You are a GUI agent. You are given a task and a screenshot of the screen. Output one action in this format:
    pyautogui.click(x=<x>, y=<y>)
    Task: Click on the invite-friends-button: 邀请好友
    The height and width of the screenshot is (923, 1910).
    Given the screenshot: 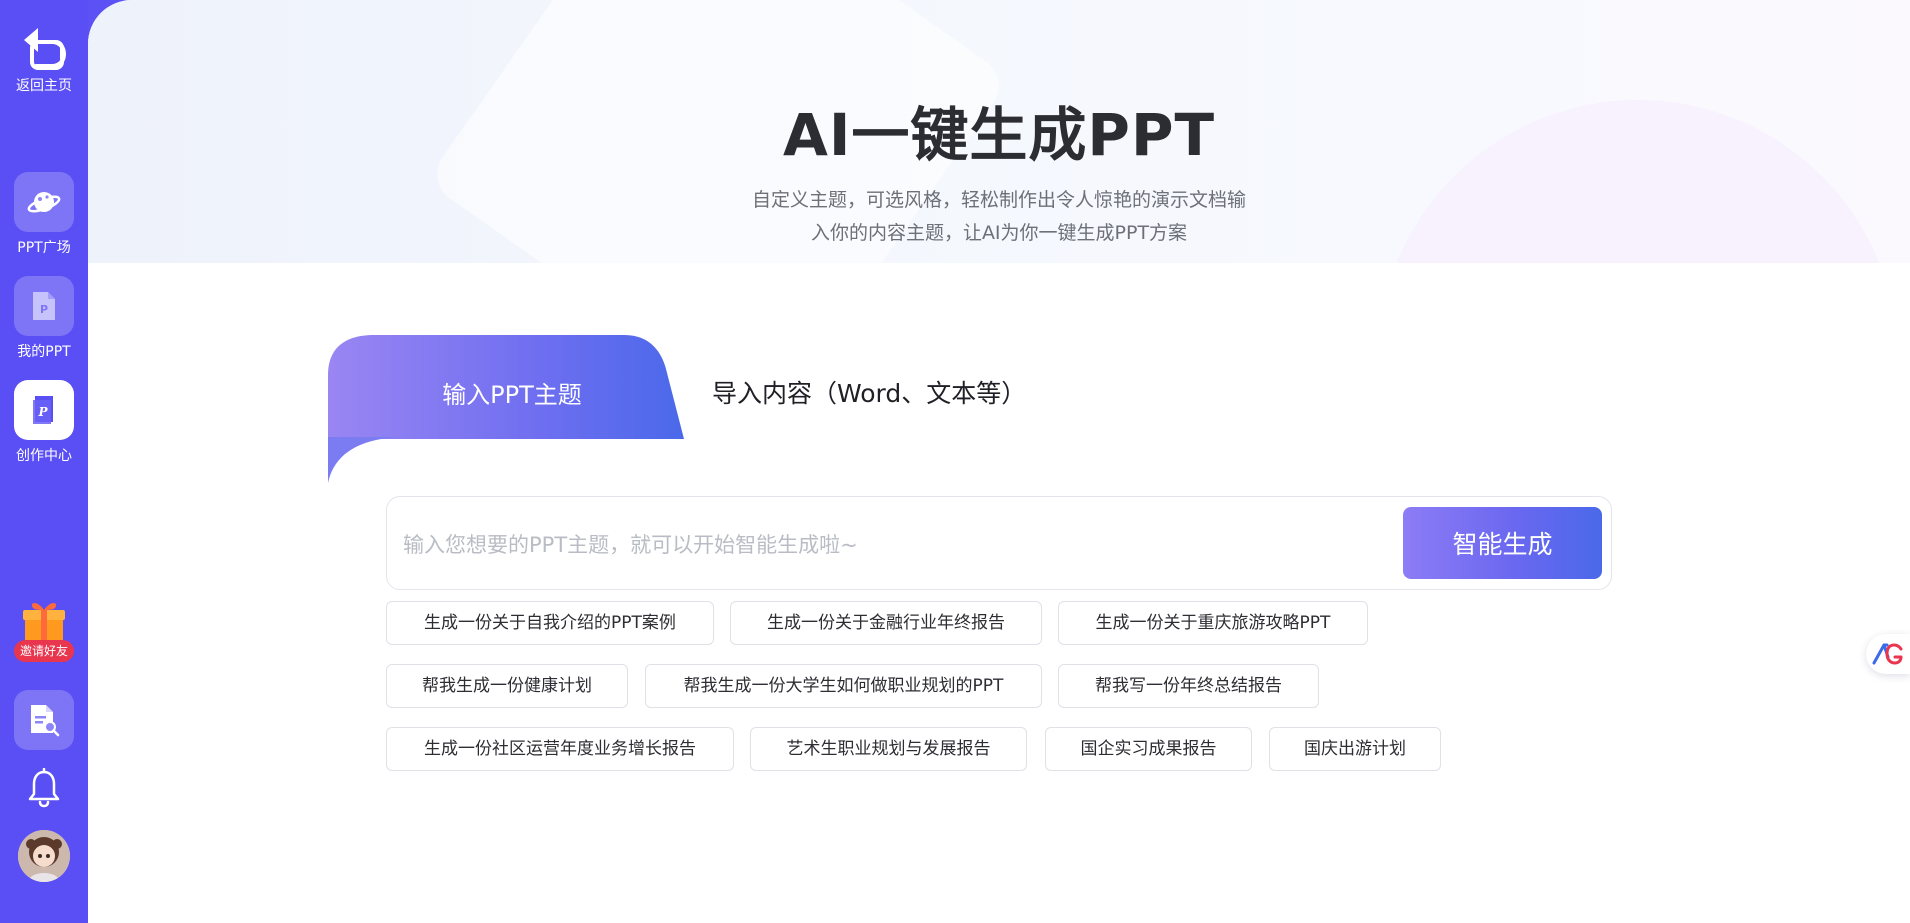 What is the action you would take?
    pyautogui.click(x=44, y=631)
    